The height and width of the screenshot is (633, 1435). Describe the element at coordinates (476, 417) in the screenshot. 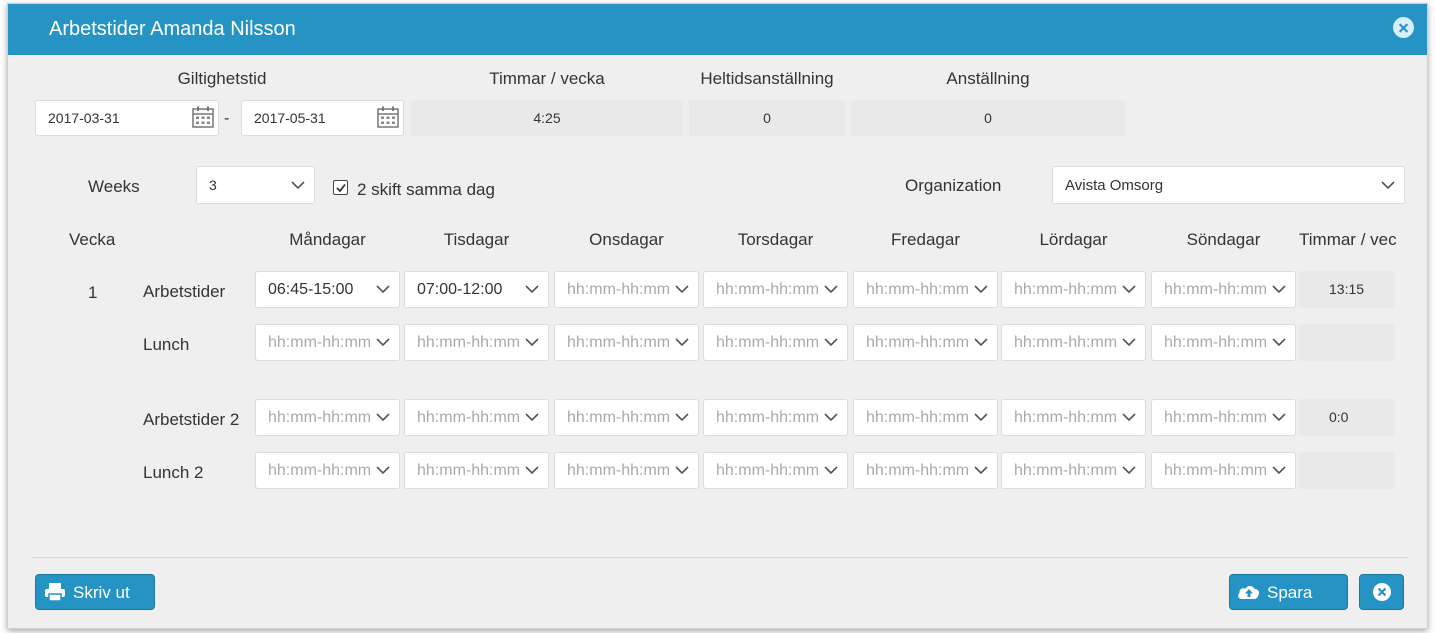

I see `time-select-work-hours-2-tuesday: hh:mm-hh:mm` at that location.